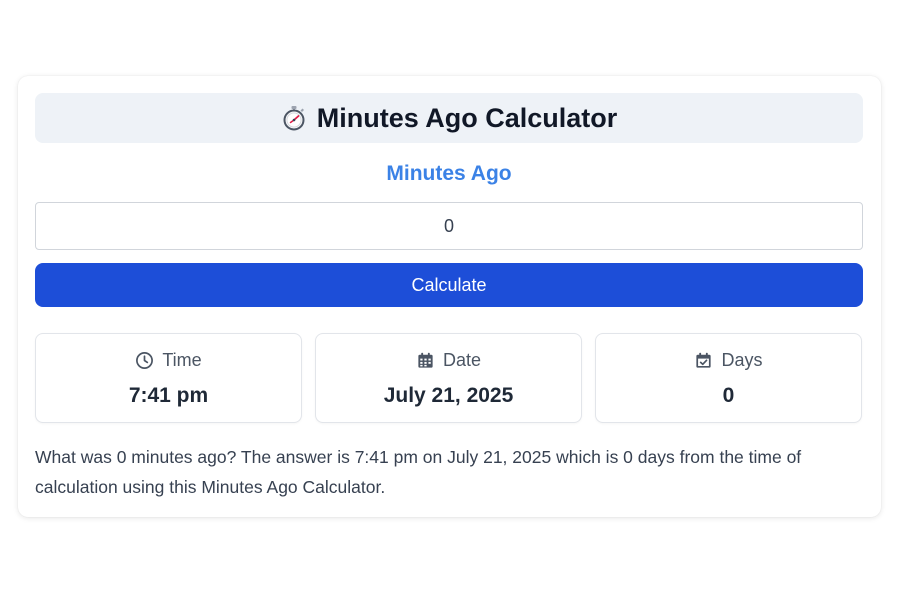  Describe the element at coordinates (182, 360) in the screenshot. I see `time-label: Time` at that location.